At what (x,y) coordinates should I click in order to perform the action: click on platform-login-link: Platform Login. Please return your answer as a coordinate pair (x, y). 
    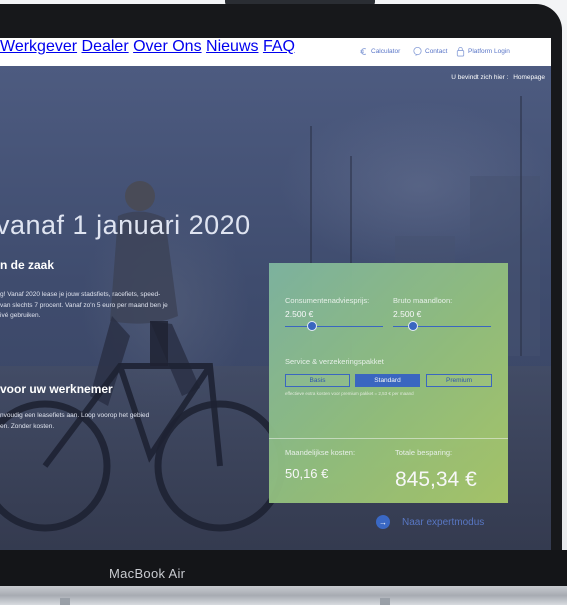
    Looking at the image, I should click on (482, 51).